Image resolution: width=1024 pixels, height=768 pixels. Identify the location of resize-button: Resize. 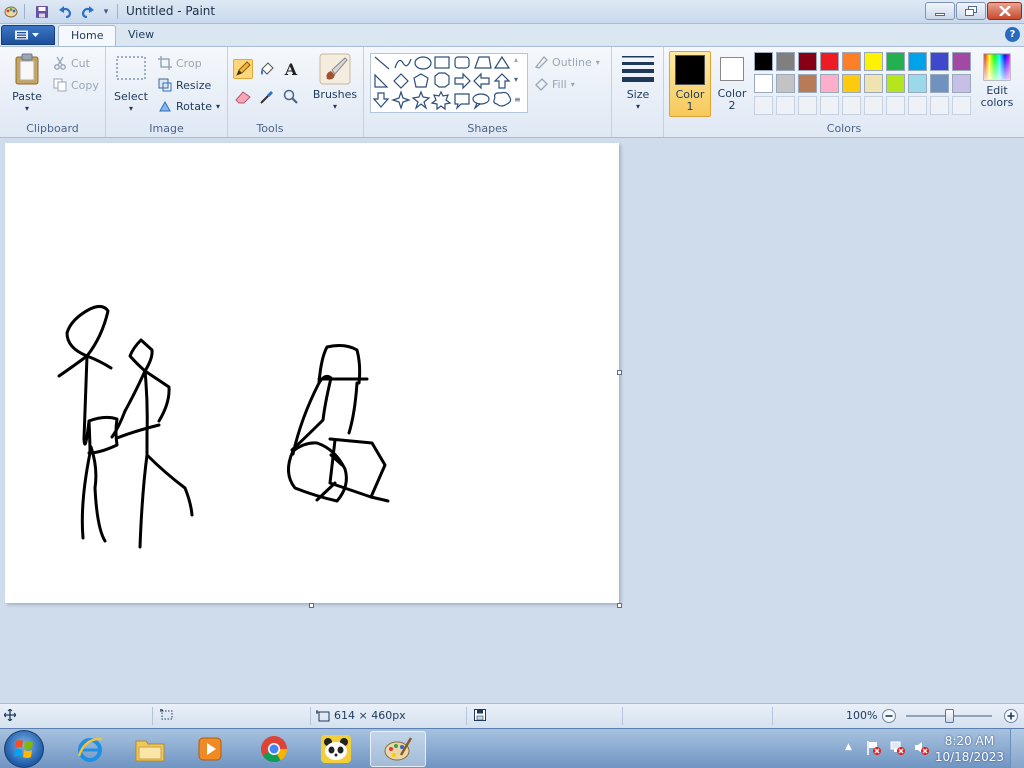
(184, 85).